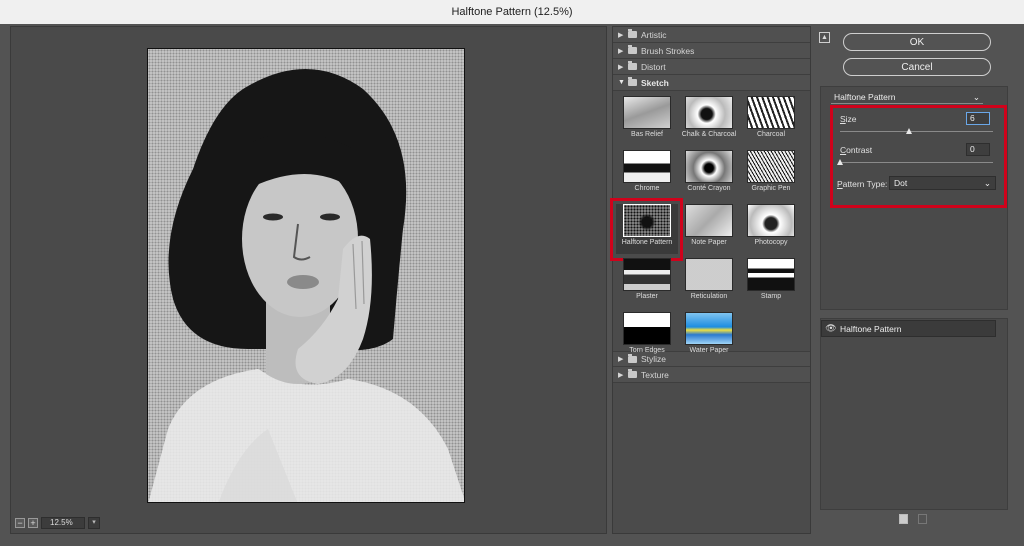 The width and height of the screenshot is (1024, 546). Describe the element at coordinates (33, 523) in the screenshot. I see `zoom-in-button: +` at that location.